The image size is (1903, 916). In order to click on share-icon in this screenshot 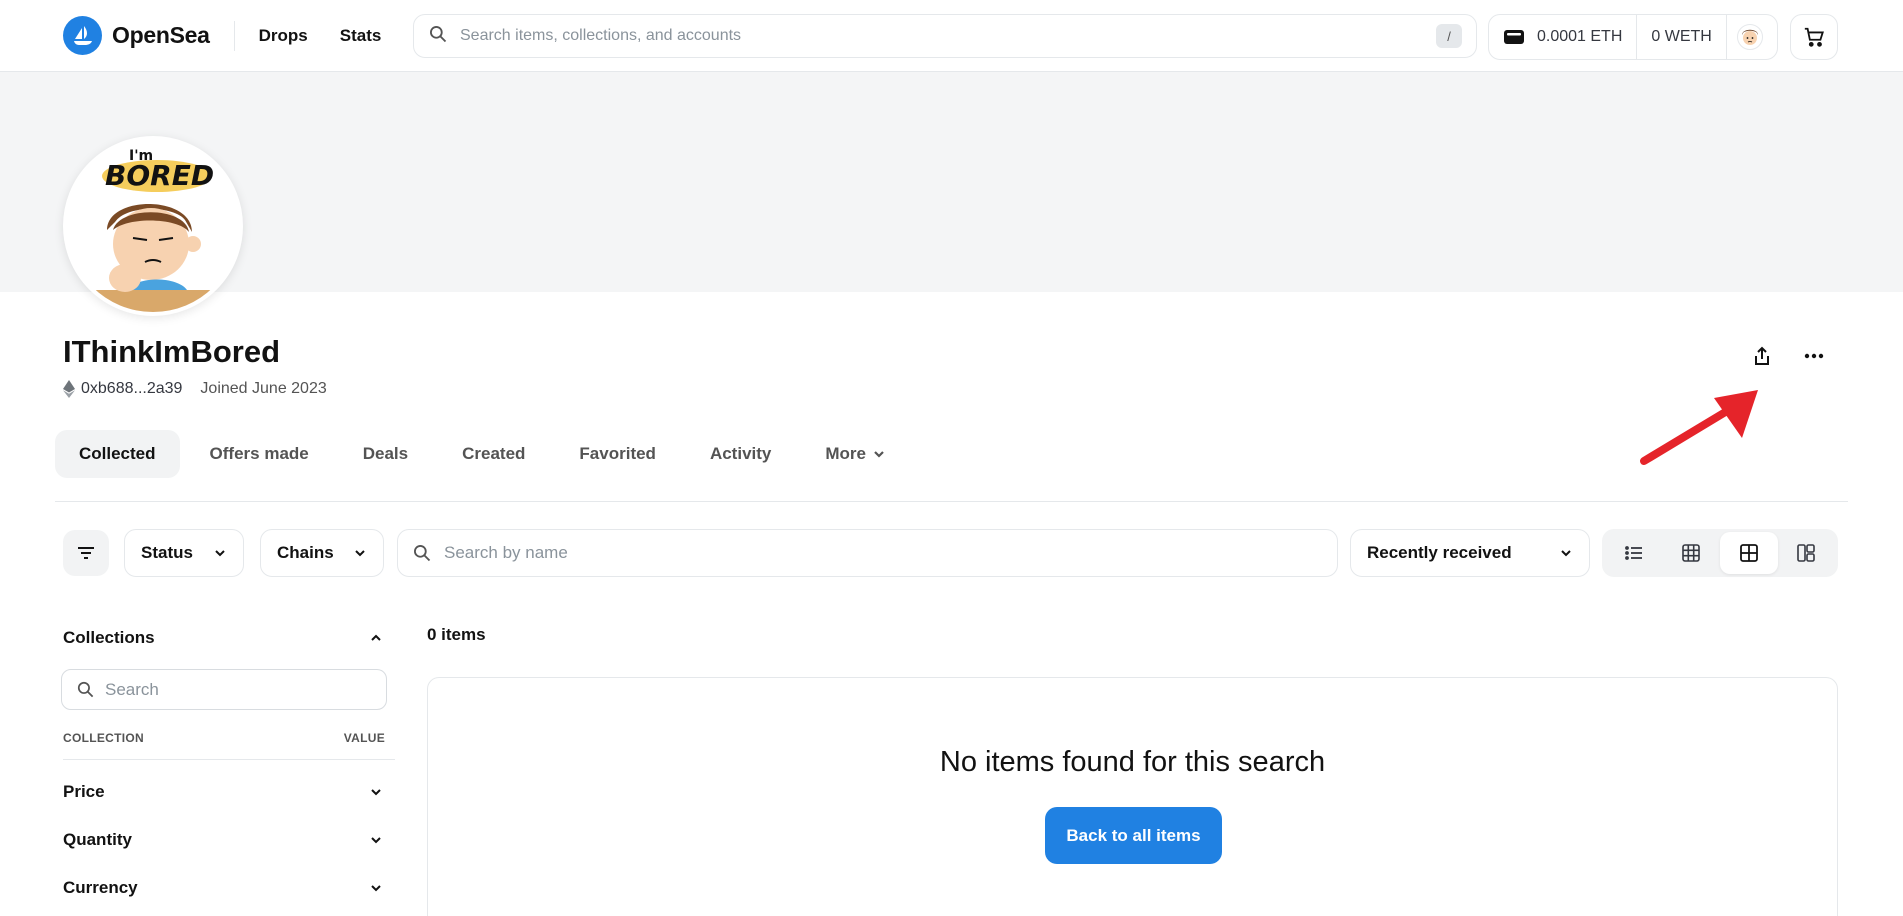, I will do `click(1762, 356)`.